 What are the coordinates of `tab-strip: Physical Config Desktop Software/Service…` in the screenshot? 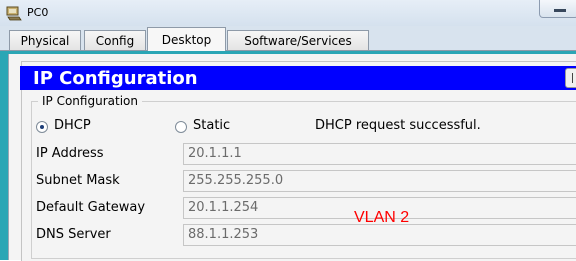 It's located at (288, 38).